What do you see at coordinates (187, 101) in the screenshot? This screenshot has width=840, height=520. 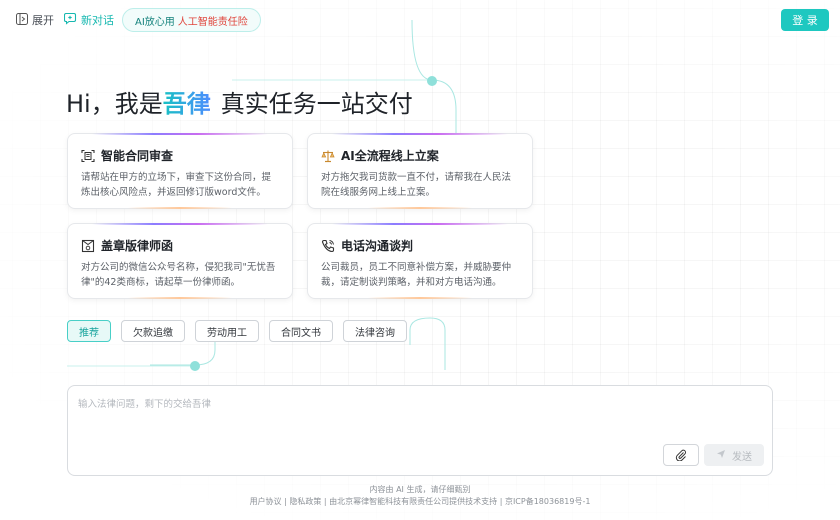 I see `hero-brand: 吾律` at bounding box center [187, 101].